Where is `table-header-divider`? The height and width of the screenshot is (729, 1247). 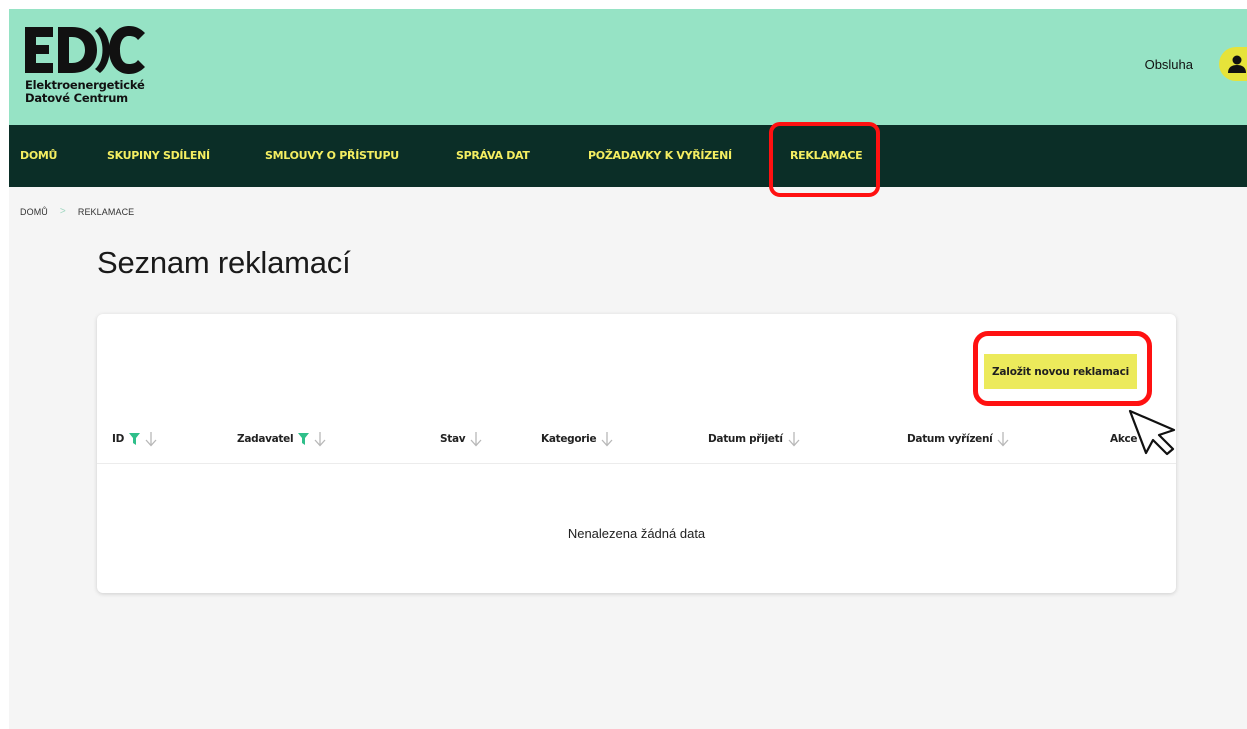
table-header-divider is located at coordinates (636, 463).